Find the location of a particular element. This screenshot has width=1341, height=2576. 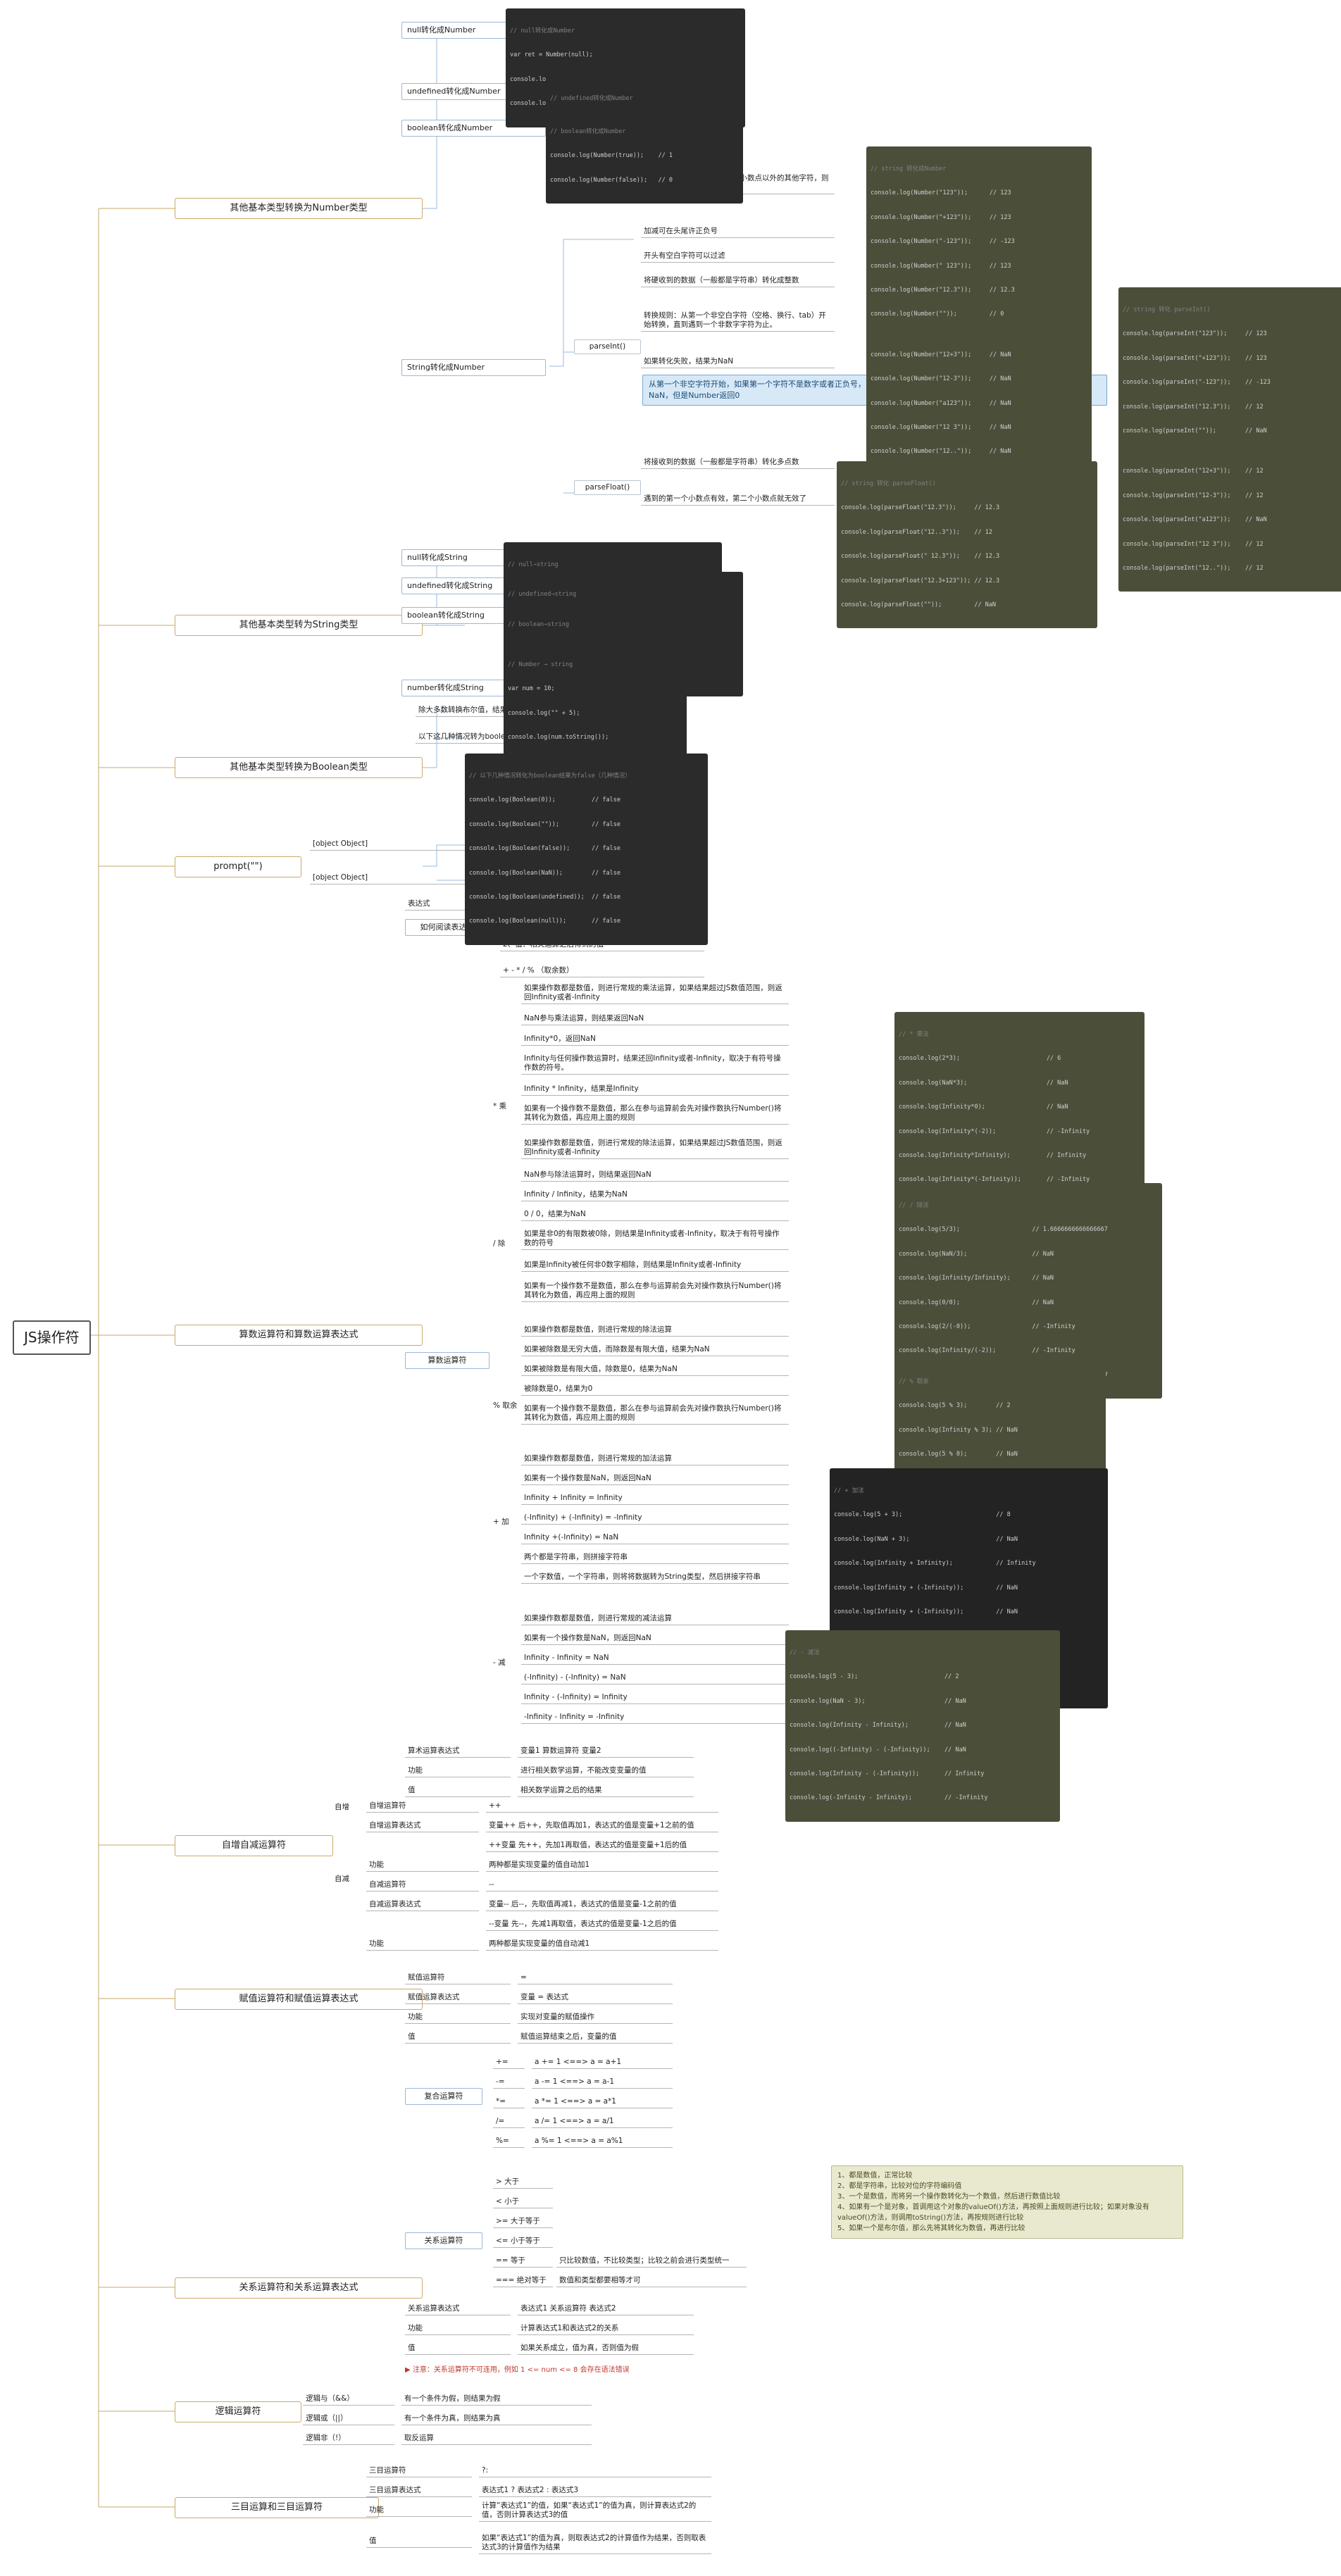

branch-relation: 关系运算符和关系运算表达式 is located at coordinates (299, 2288).